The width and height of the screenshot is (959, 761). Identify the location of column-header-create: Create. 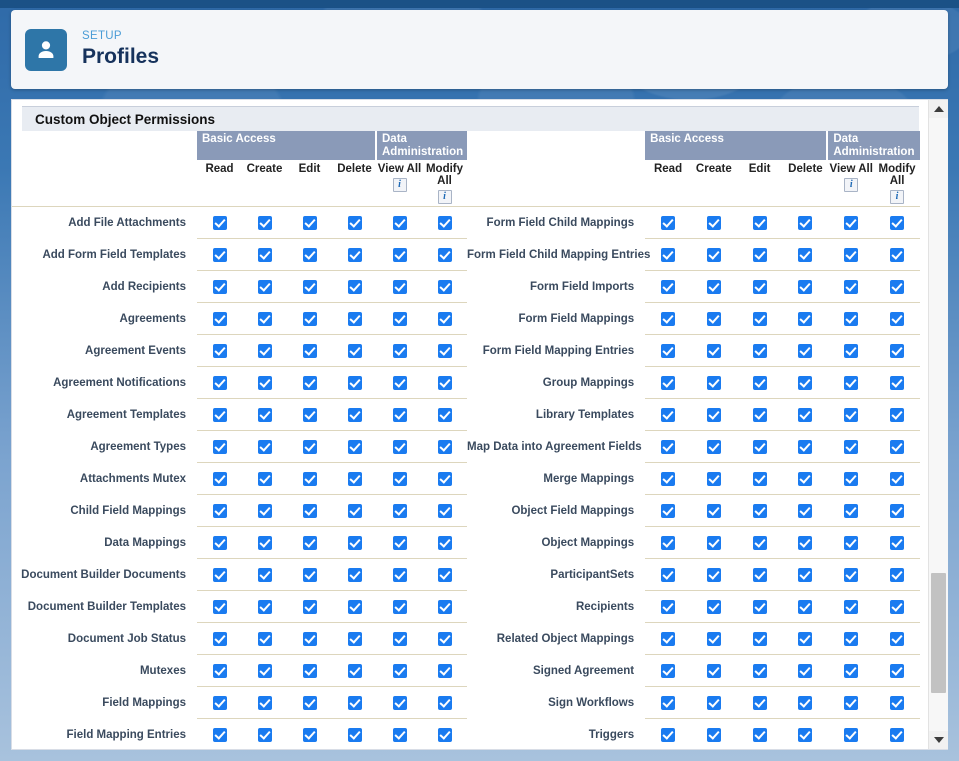
(714, 183).